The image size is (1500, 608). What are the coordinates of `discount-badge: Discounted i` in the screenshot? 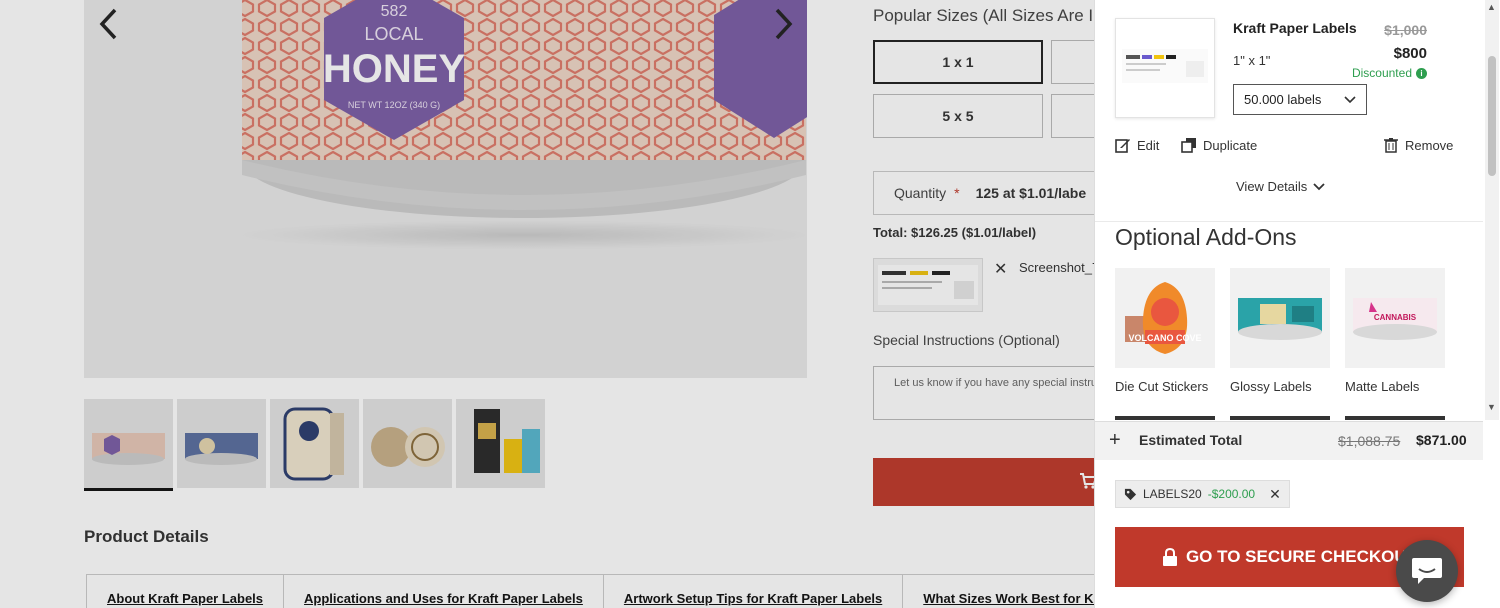 It's located at (1389, 73).